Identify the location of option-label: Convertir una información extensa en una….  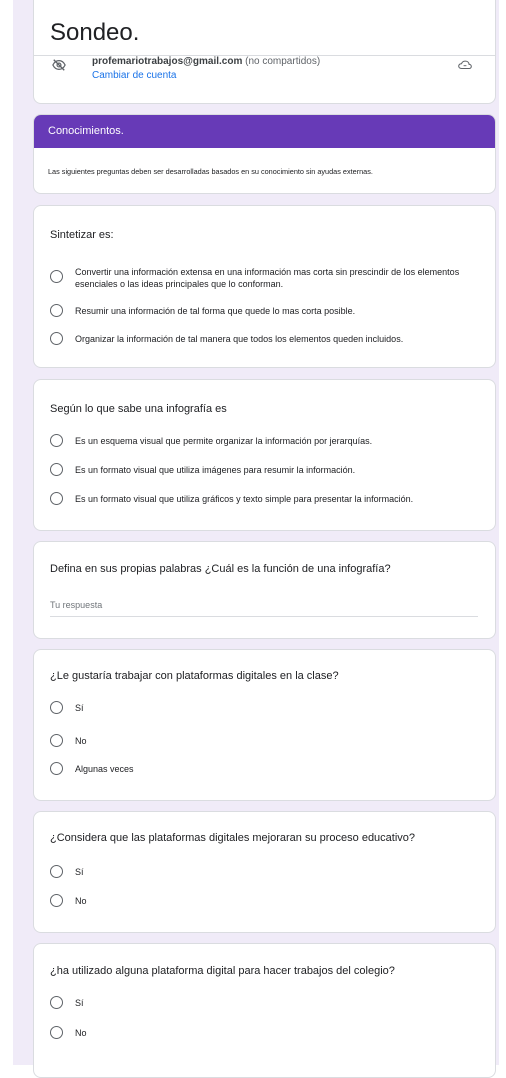
(267, 278).